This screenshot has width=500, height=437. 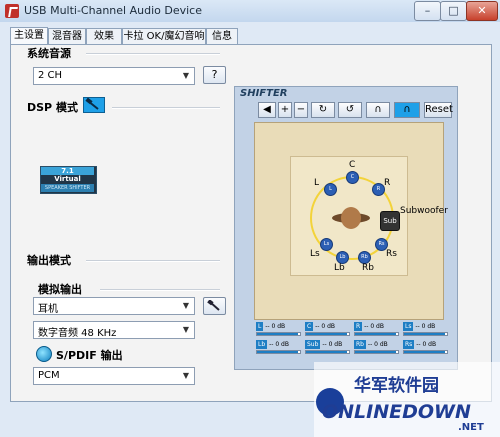 What do you see at coordinates (326, 244) in the screenshot?
I see `speaker-left-surround: Ls` at bounding box center [326, 244].